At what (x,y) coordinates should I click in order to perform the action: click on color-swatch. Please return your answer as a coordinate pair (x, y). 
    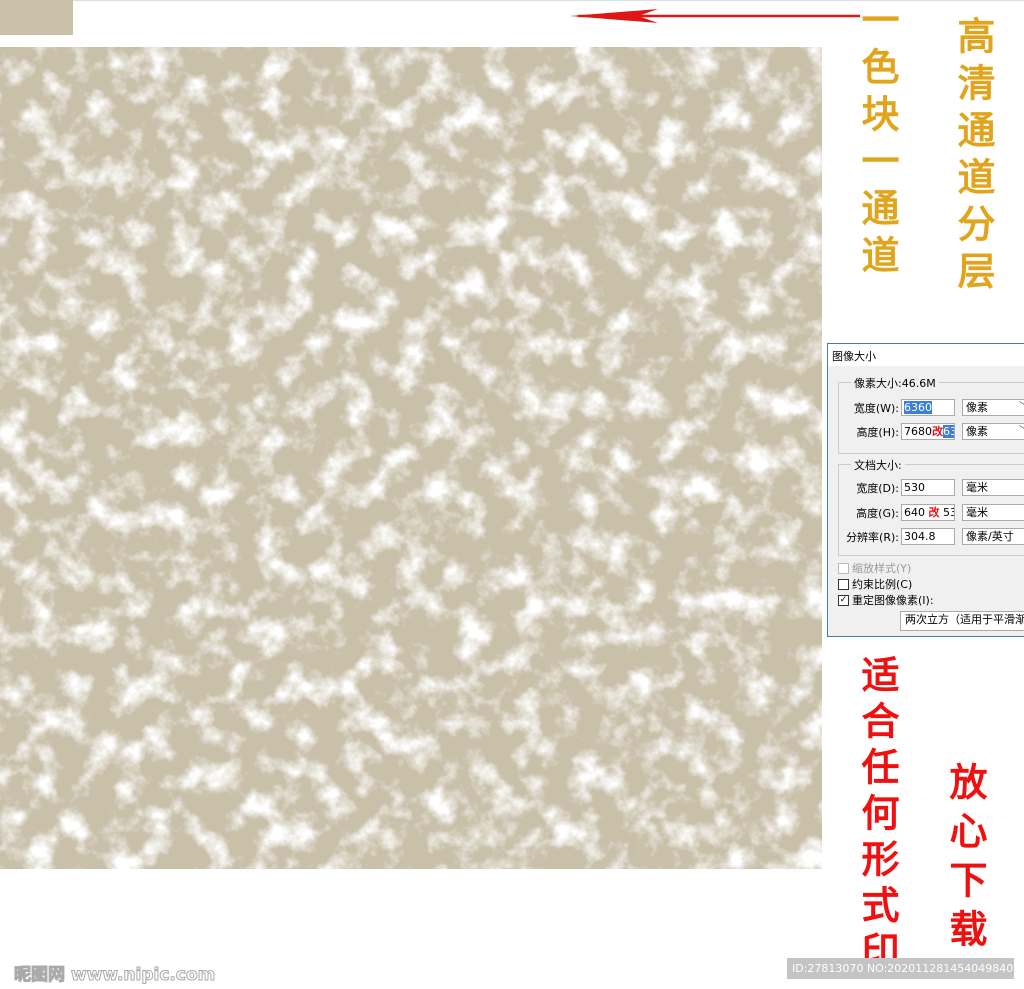
    Looking at the image, I should click on (36, 17).